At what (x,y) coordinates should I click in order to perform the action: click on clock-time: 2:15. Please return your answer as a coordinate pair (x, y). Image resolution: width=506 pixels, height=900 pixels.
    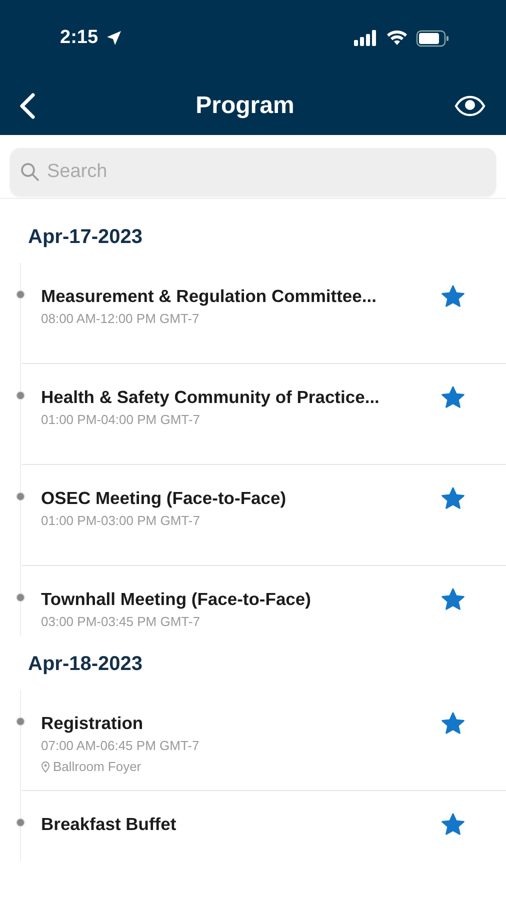
    Looking at the image, I should click on (79, 38).